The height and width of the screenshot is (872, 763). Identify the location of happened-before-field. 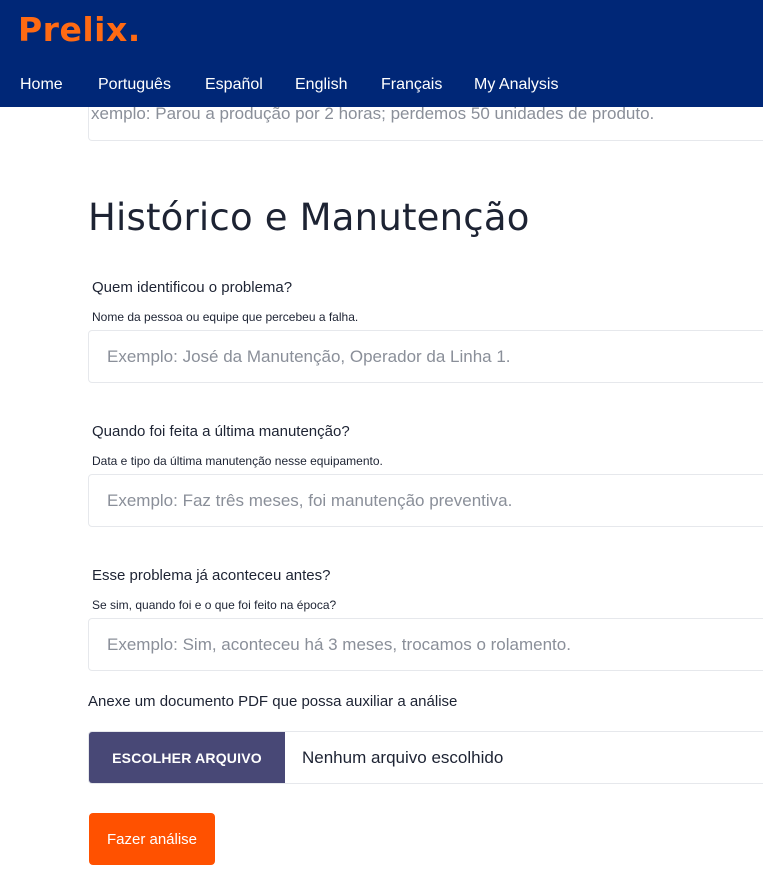
(425, 644).